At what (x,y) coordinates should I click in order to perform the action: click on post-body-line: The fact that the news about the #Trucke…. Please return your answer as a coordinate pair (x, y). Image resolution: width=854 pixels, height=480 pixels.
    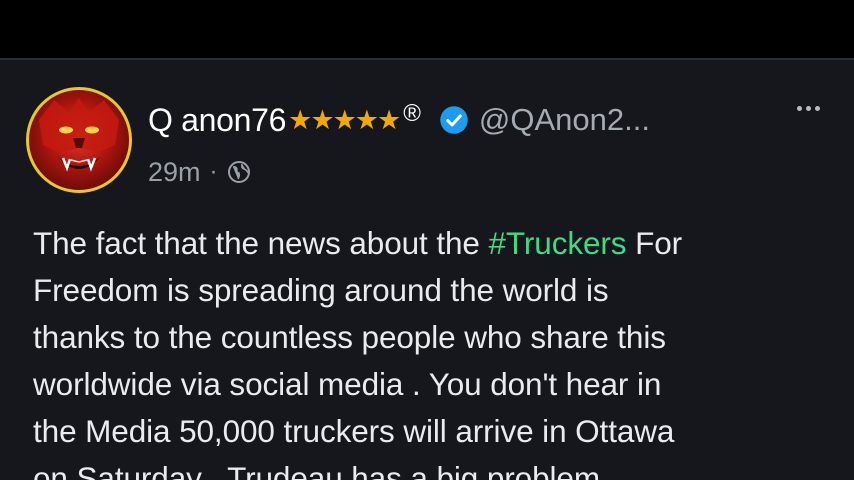
    Looking at the image, I should click on (433, 243).